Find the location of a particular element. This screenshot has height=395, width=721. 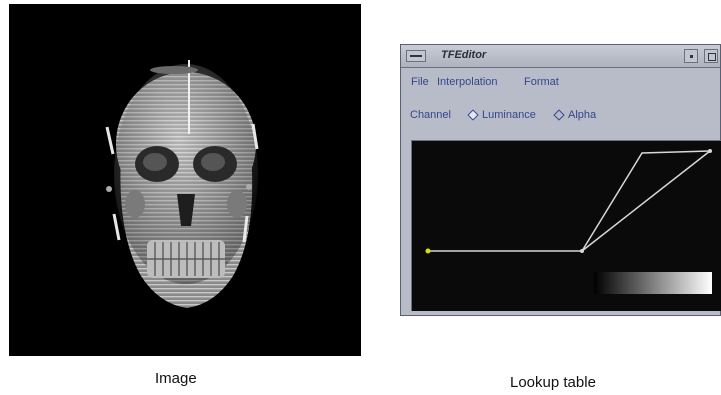

menu-format: Format is located at coordinates (541, 82).